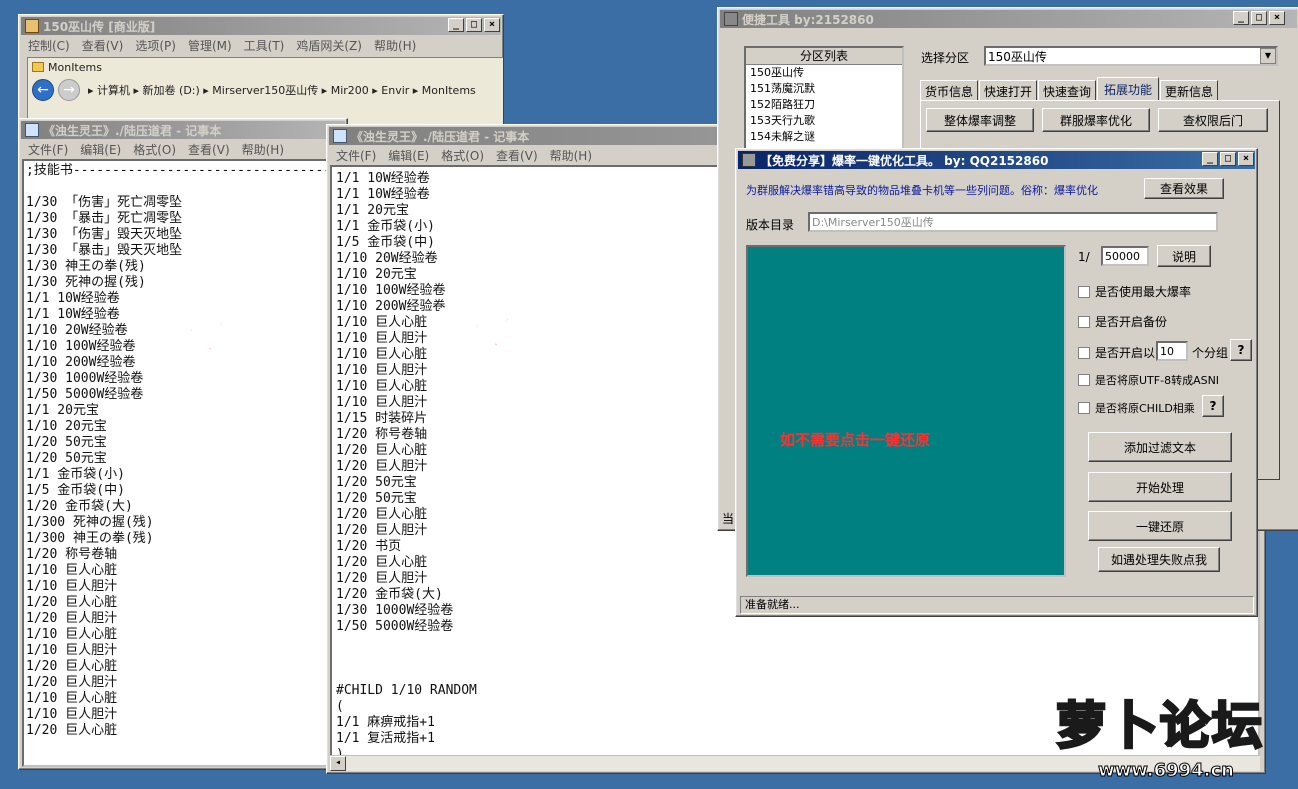 This screenshot has height=789, width=1298. What do you see at coordinates (824, 105) in the screenshot?
I see `partition-item: 152陌路狂刀` at bounding box center [824, 105].